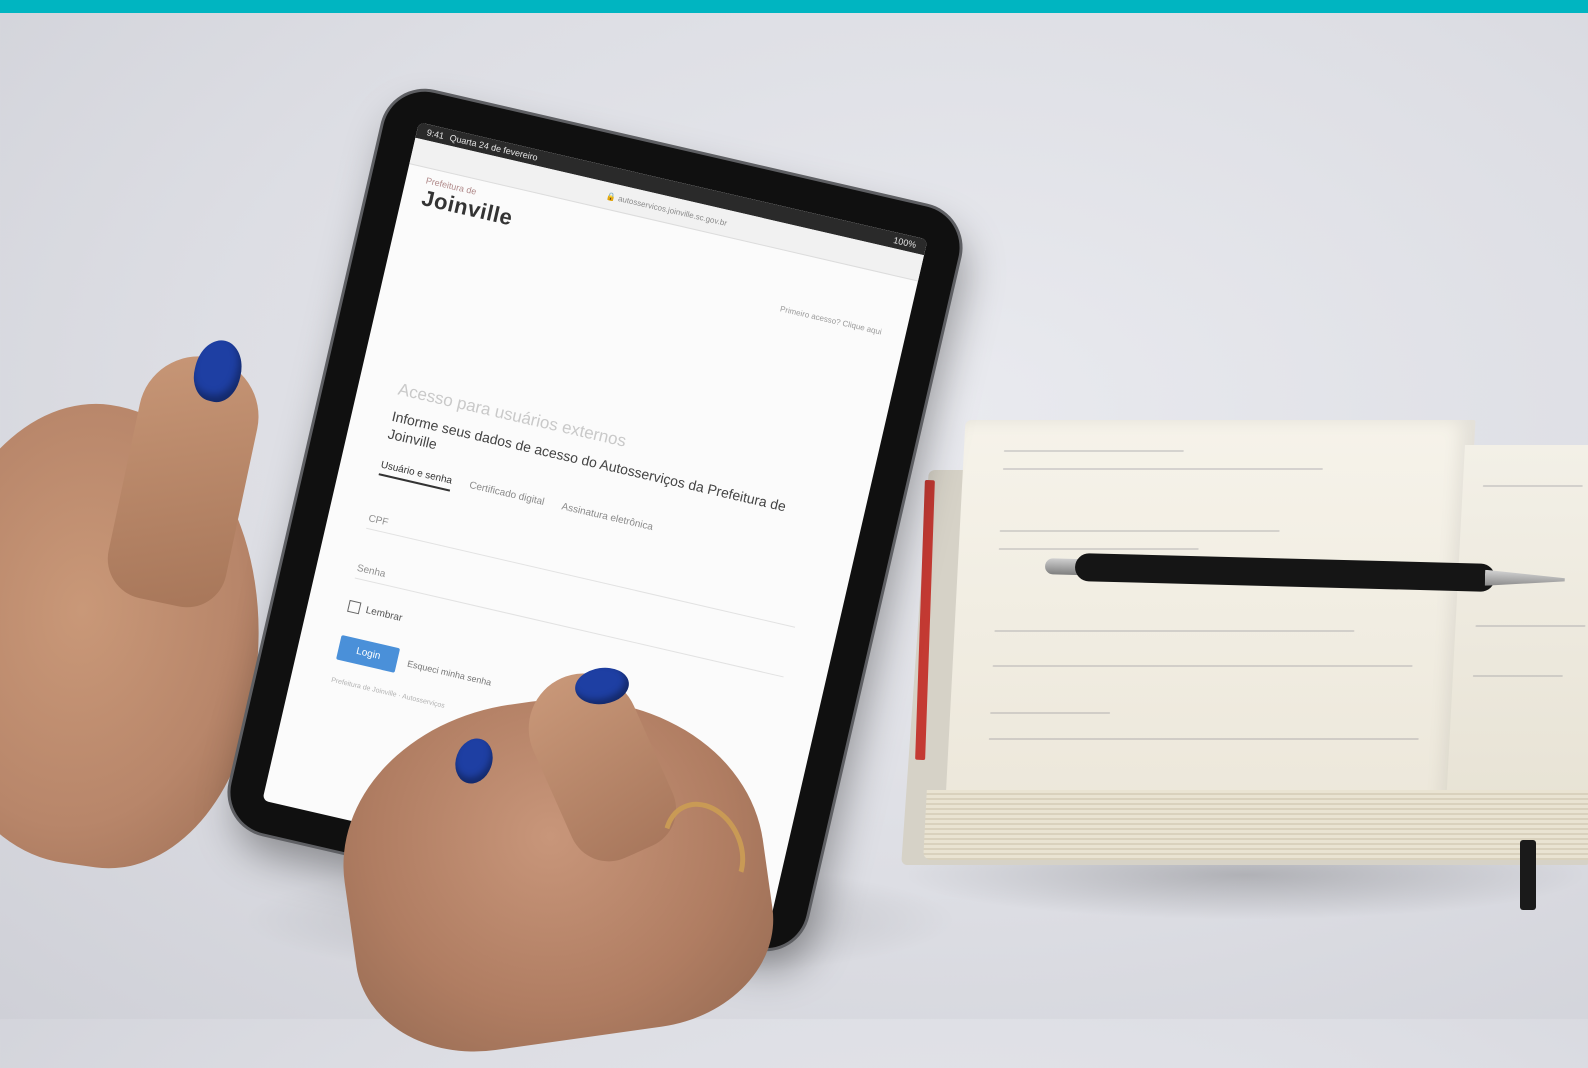  Describe the element at coordinates (794, 6) in the screenshot. I see `top-color-band` at that location.